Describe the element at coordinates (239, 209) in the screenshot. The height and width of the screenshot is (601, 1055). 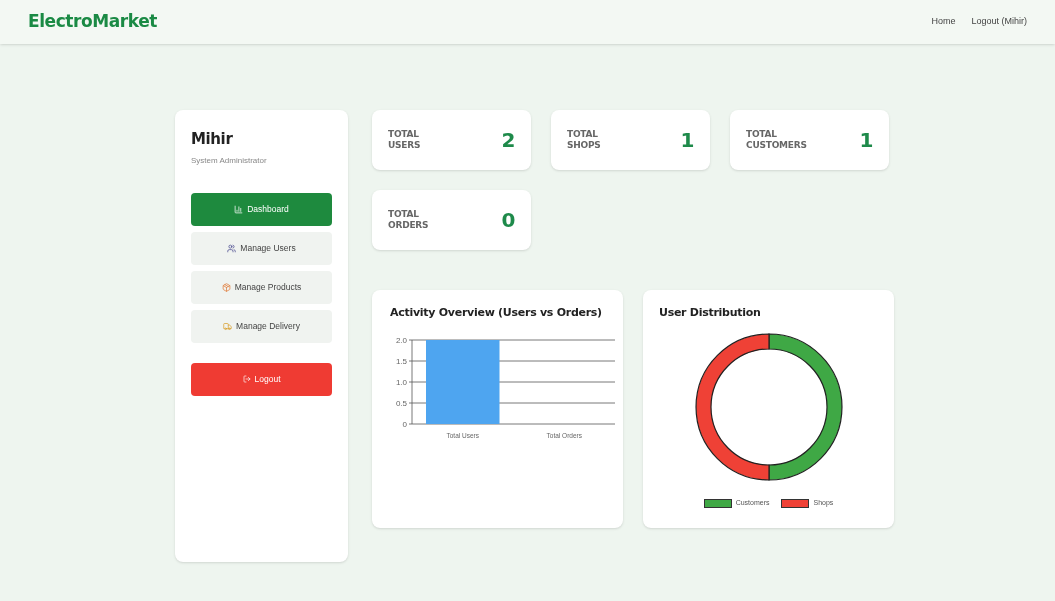
I see `bar-chart-icon` at that location.